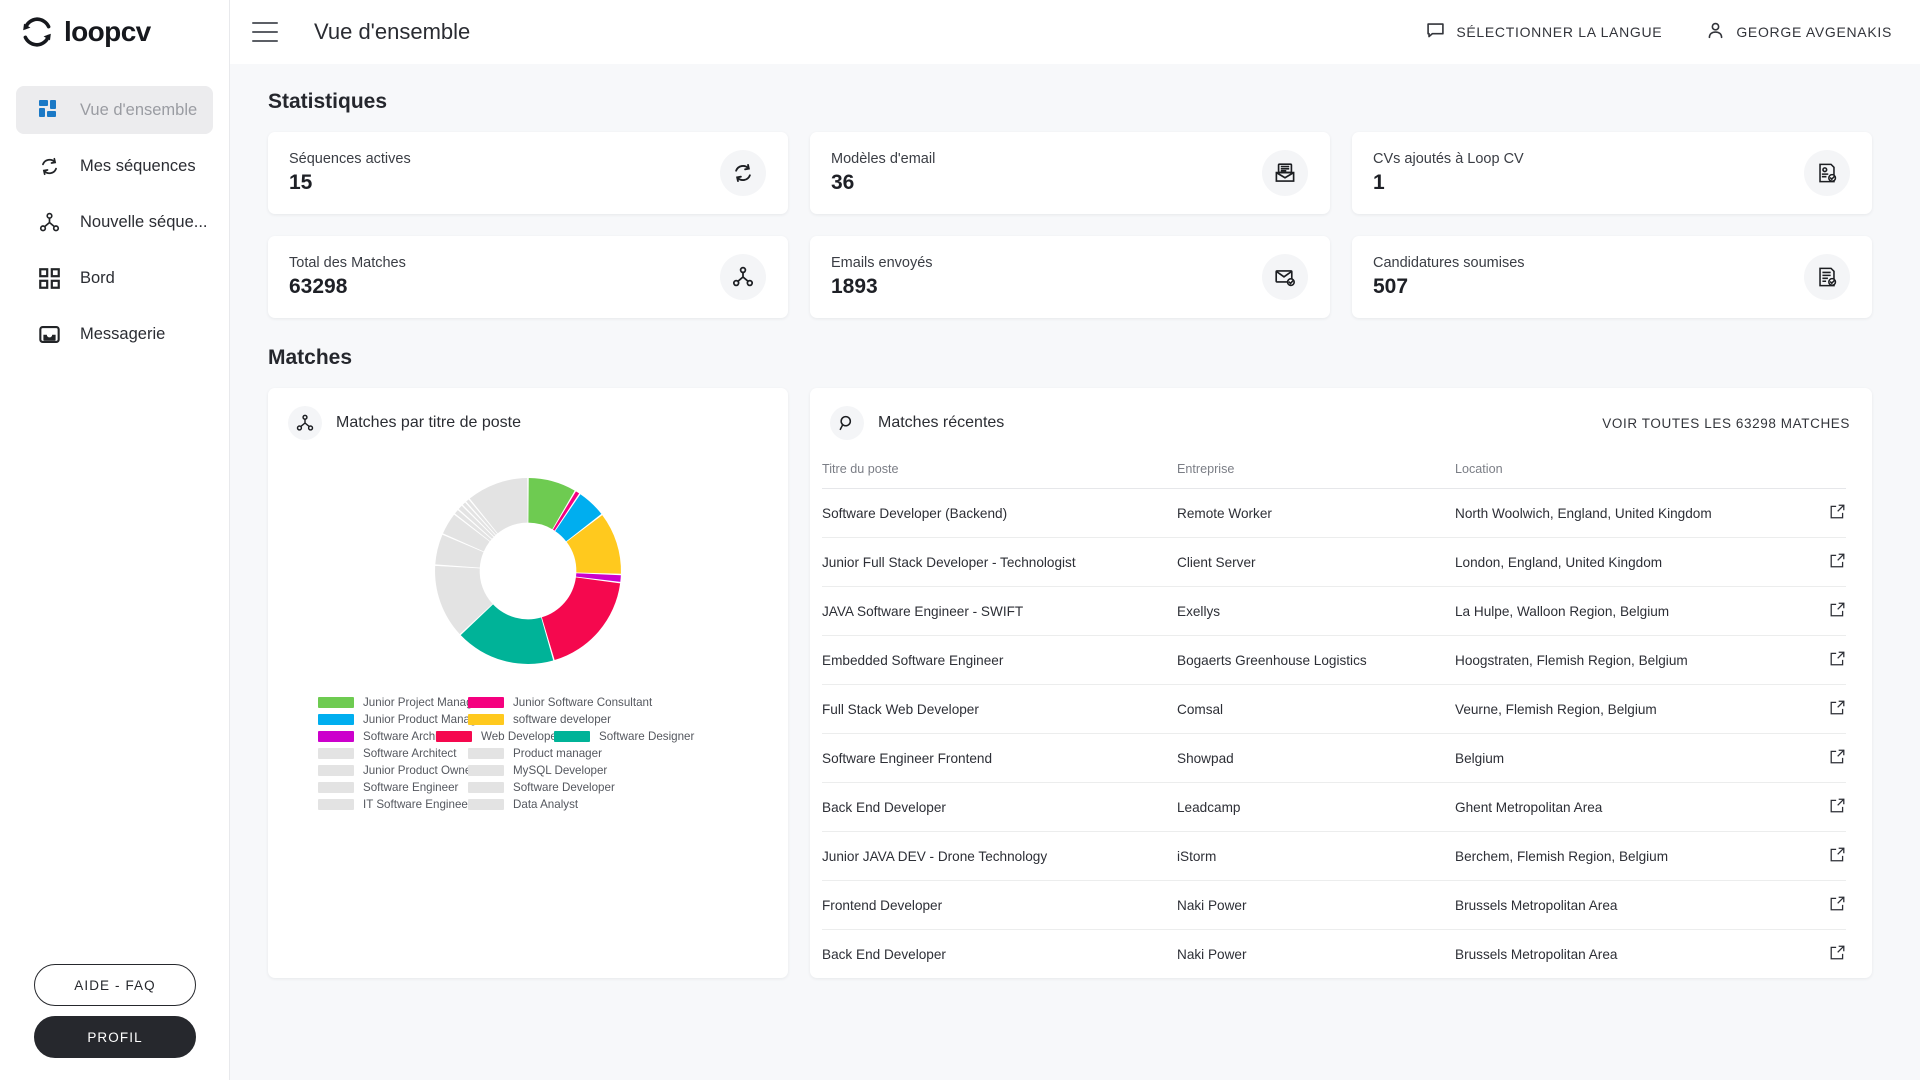 The height and width of the screenshot is (1080, 1920). Describe the element at coordinates (419, 770) in the screenshot. I see `legend-label: Junior Product Owner` at that location.